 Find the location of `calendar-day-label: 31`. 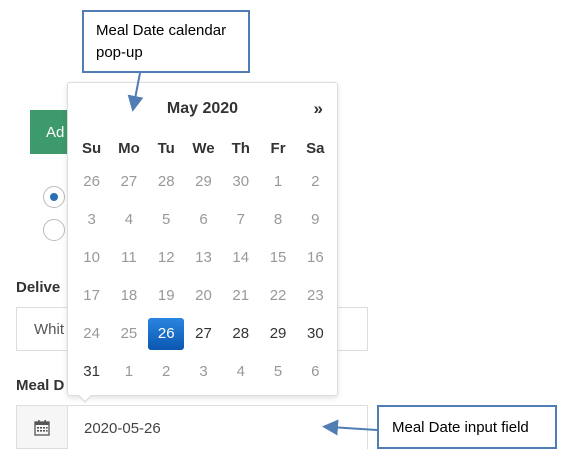

calendar-day-label: 31 is located at coordinates (91, 371).